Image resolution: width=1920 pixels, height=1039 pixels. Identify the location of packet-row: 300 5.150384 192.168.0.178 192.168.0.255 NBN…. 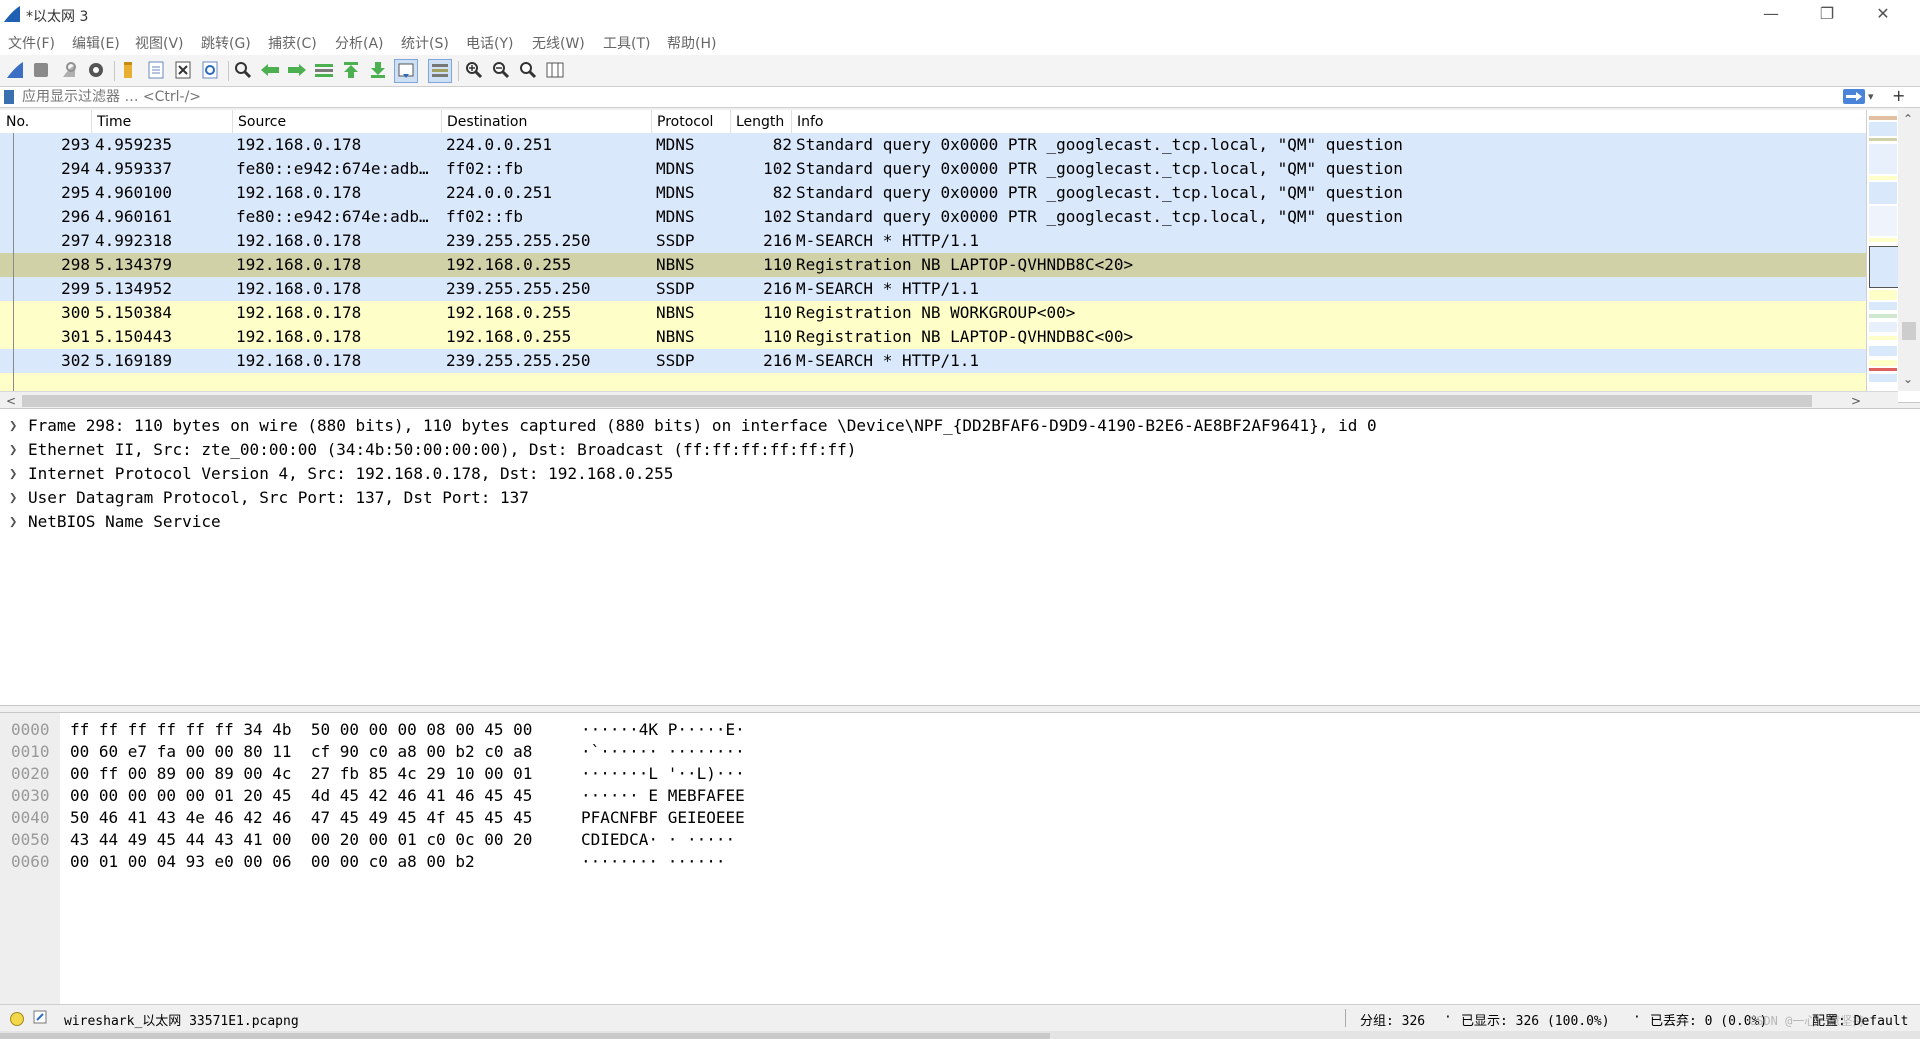
(933, 313).